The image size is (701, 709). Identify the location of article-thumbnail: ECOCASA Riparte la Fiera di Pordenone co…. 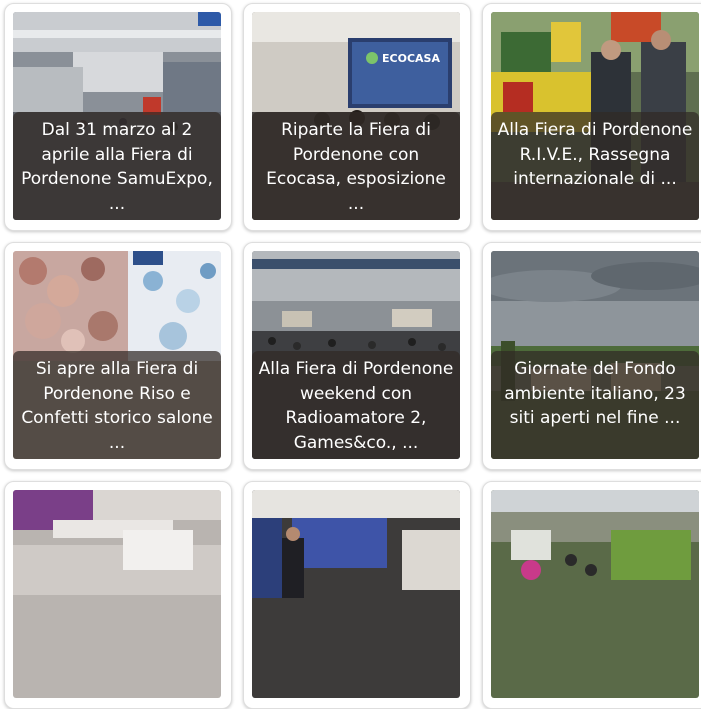
(356, 116).